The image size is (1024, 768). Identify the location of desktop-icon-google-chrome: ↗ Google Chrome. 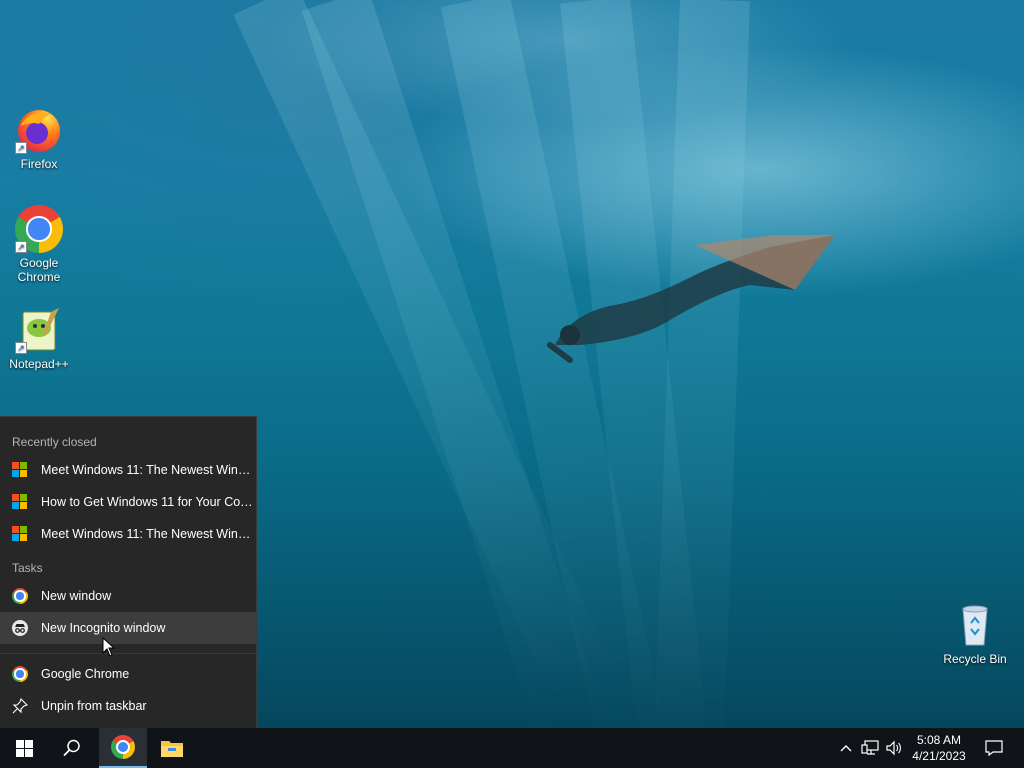
(39, 244).